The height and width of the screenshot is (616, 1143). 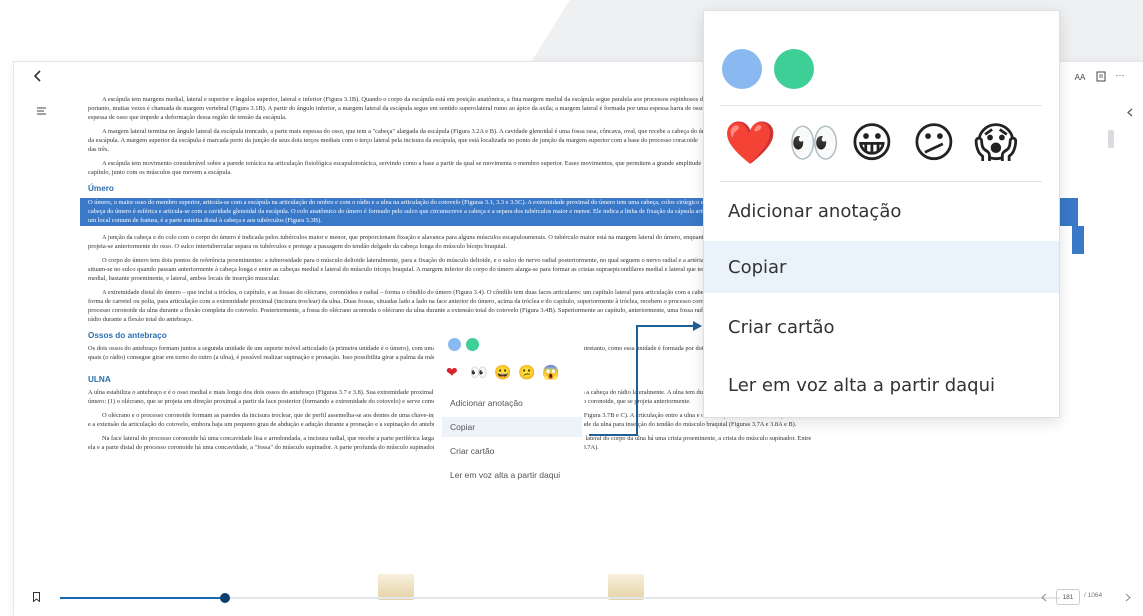 I want to click on font-size-icon: AA, so click(x=1080, y=77).